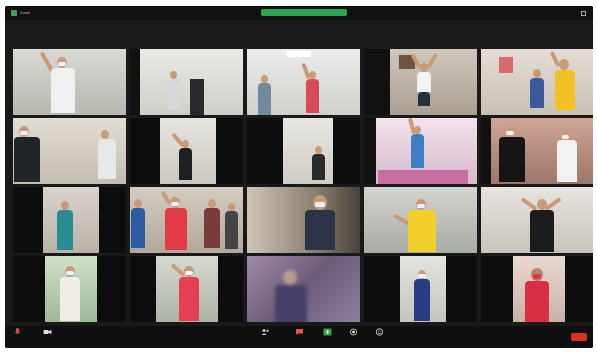 The width and height of the screenshot is (597, 353). I want to click on top-bar: Zoom, so click(299, 13).